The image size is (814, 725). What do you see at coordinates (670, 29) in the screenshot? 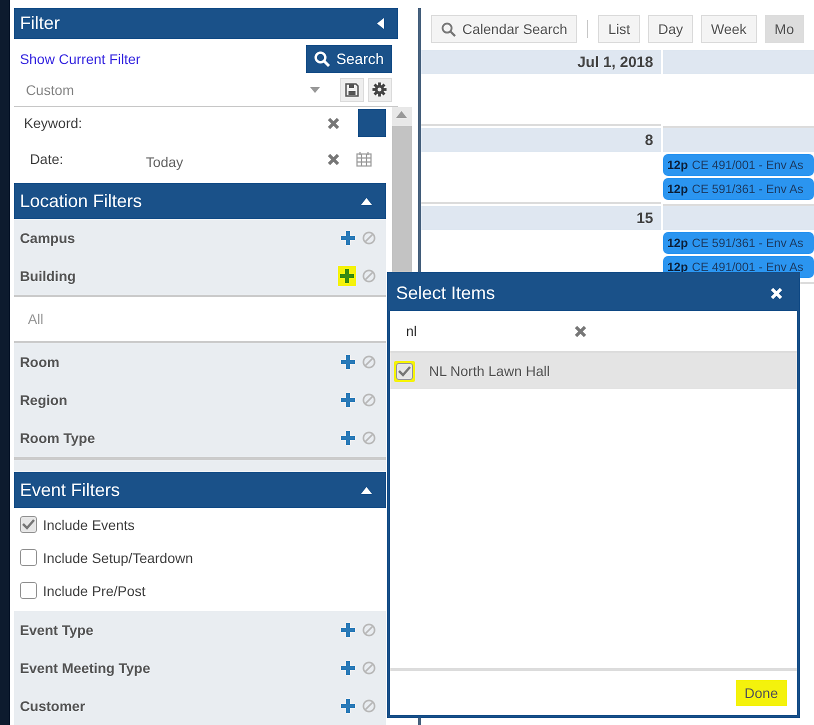
I see `view-tab: Day` at bounding box center [670, 29].